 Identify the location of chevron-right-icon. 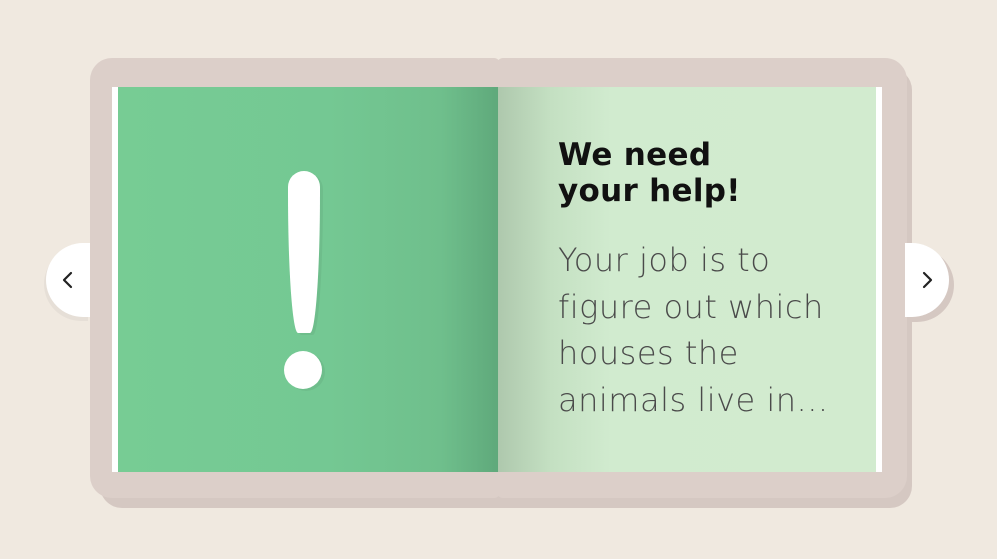
(927, 280).